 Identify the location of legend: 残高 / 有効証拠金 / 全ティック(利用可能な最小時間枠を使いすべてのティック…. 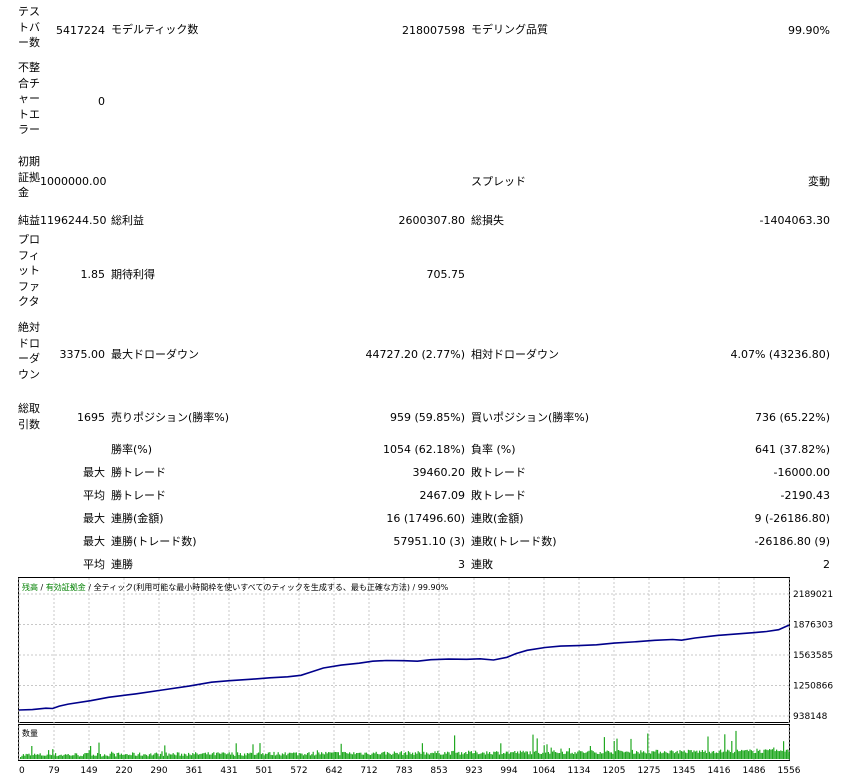
(235, 587).